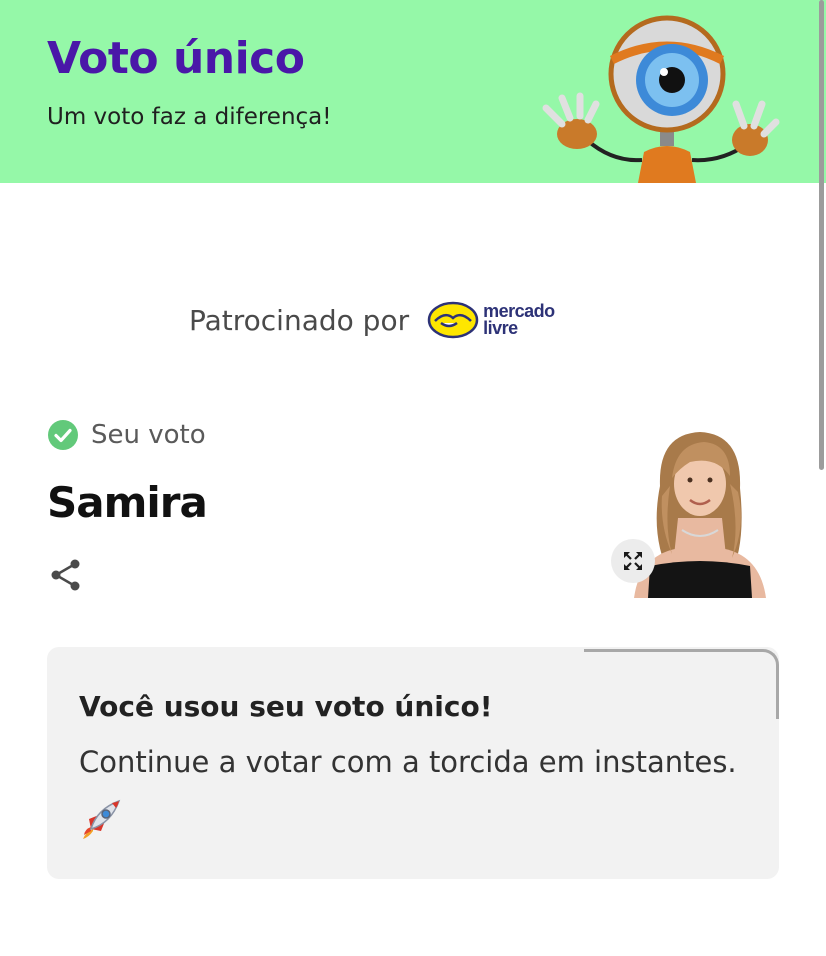 The image size is (826, 956). What do you see at coordinates (189, 117) in the screenshot?
I see `page-subtitle: Um voto faz a diferença!` at bounding box center [189, 117].